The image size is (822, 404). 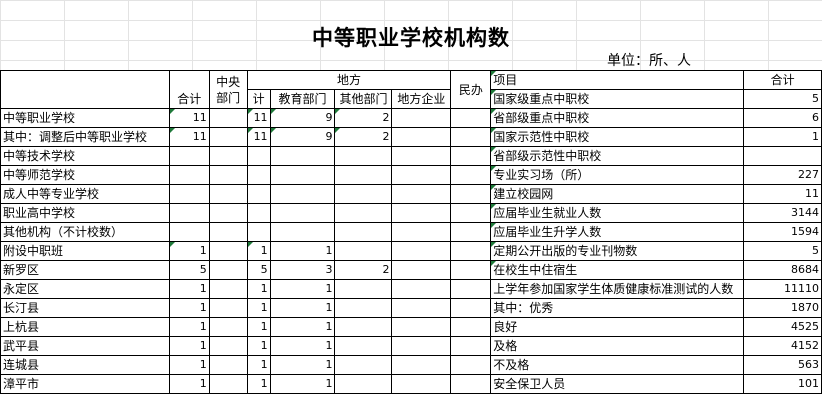 I want to click on cell-ji: 11, so click(x=258, y=137).